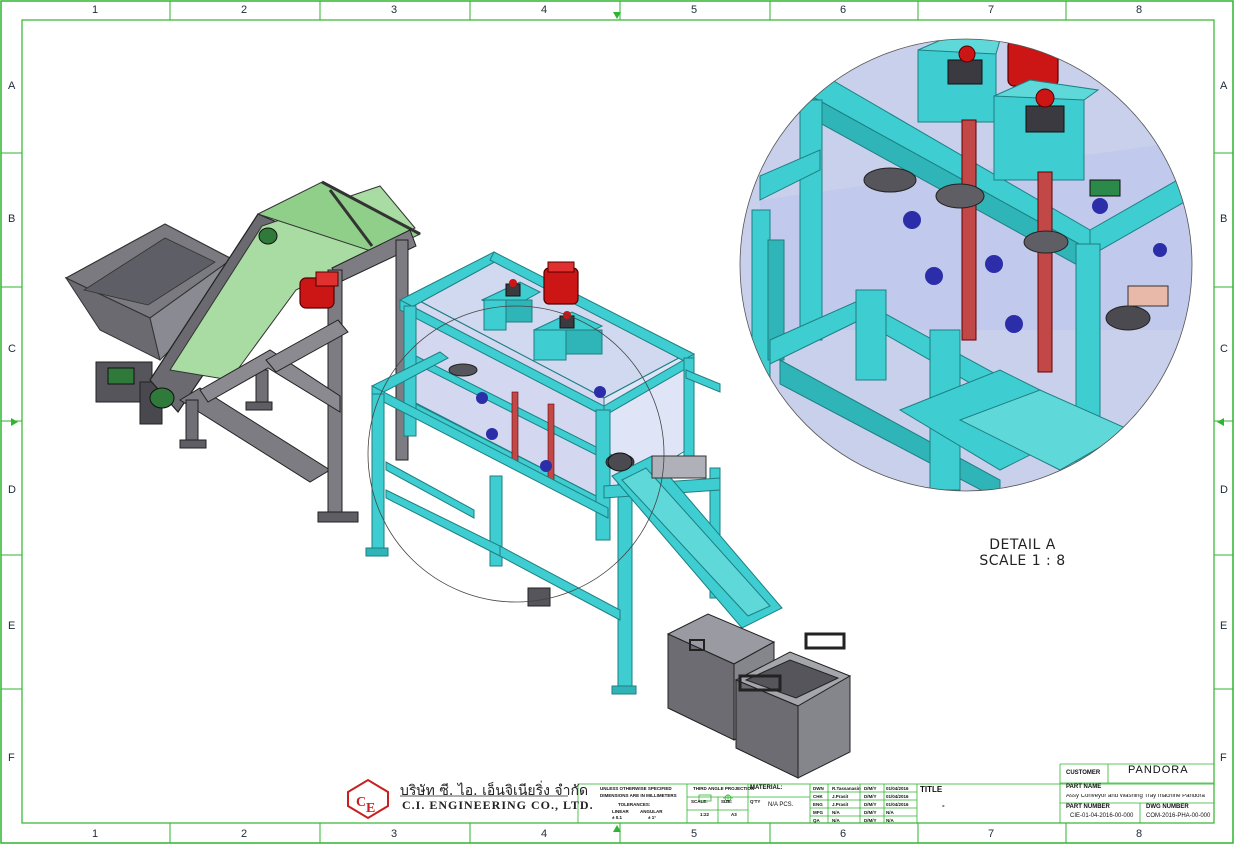  I want to click on zone-col-top-1: 1, so click(95, 10).